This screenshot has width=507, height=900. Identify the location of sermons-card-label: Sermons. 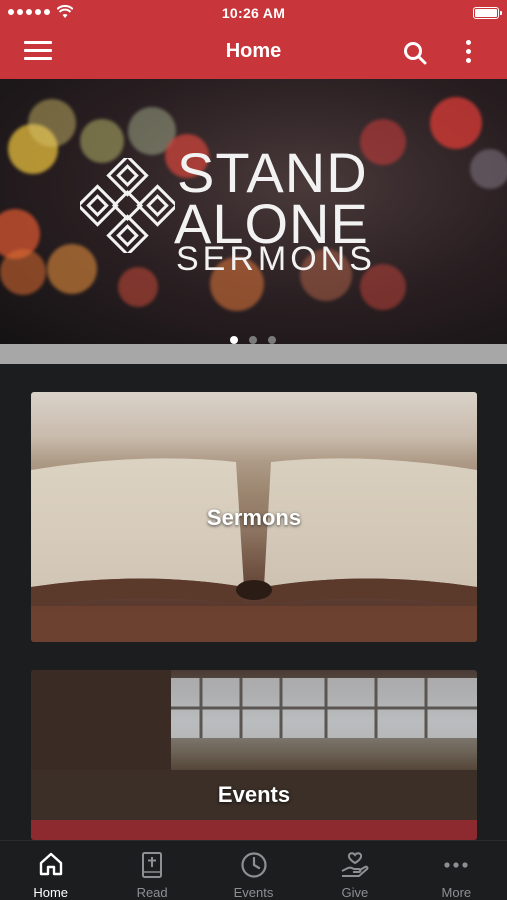
(254, 517).